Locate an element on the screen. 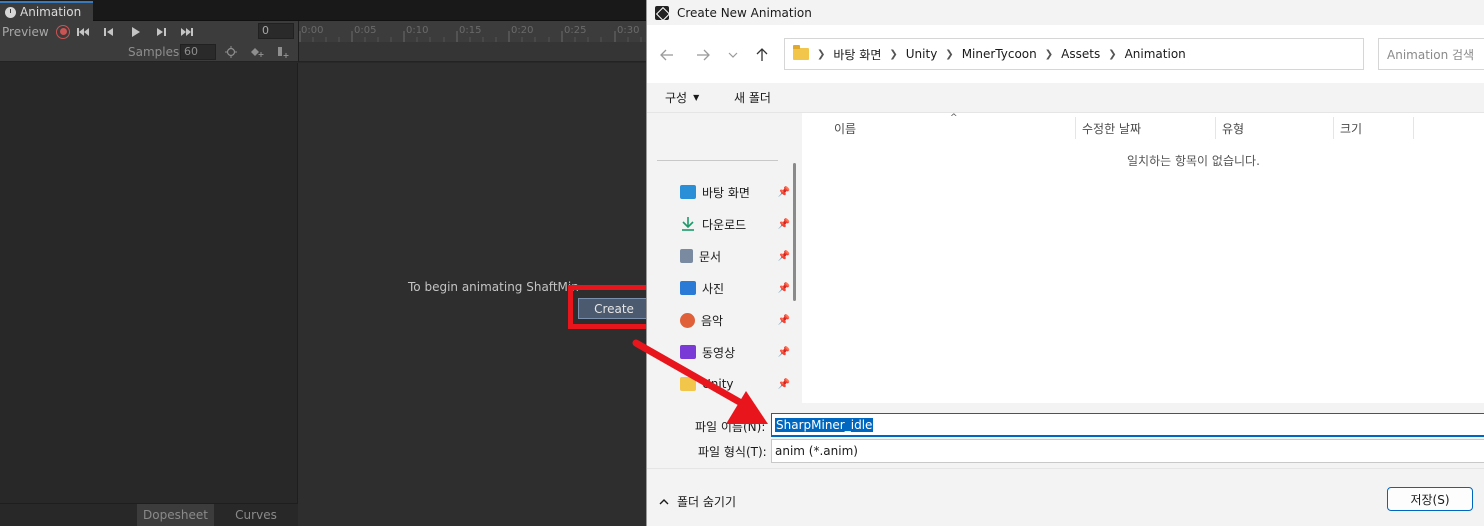 The image size is (1484, 526). add-keyframe-button is located at coordinates (257, 52).